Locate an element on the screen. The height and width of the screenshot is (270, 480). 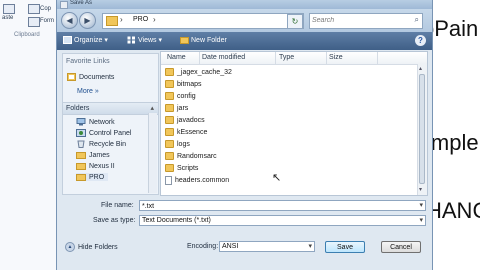
encoding-label: Encoding: is located at coordinates (203, 246).